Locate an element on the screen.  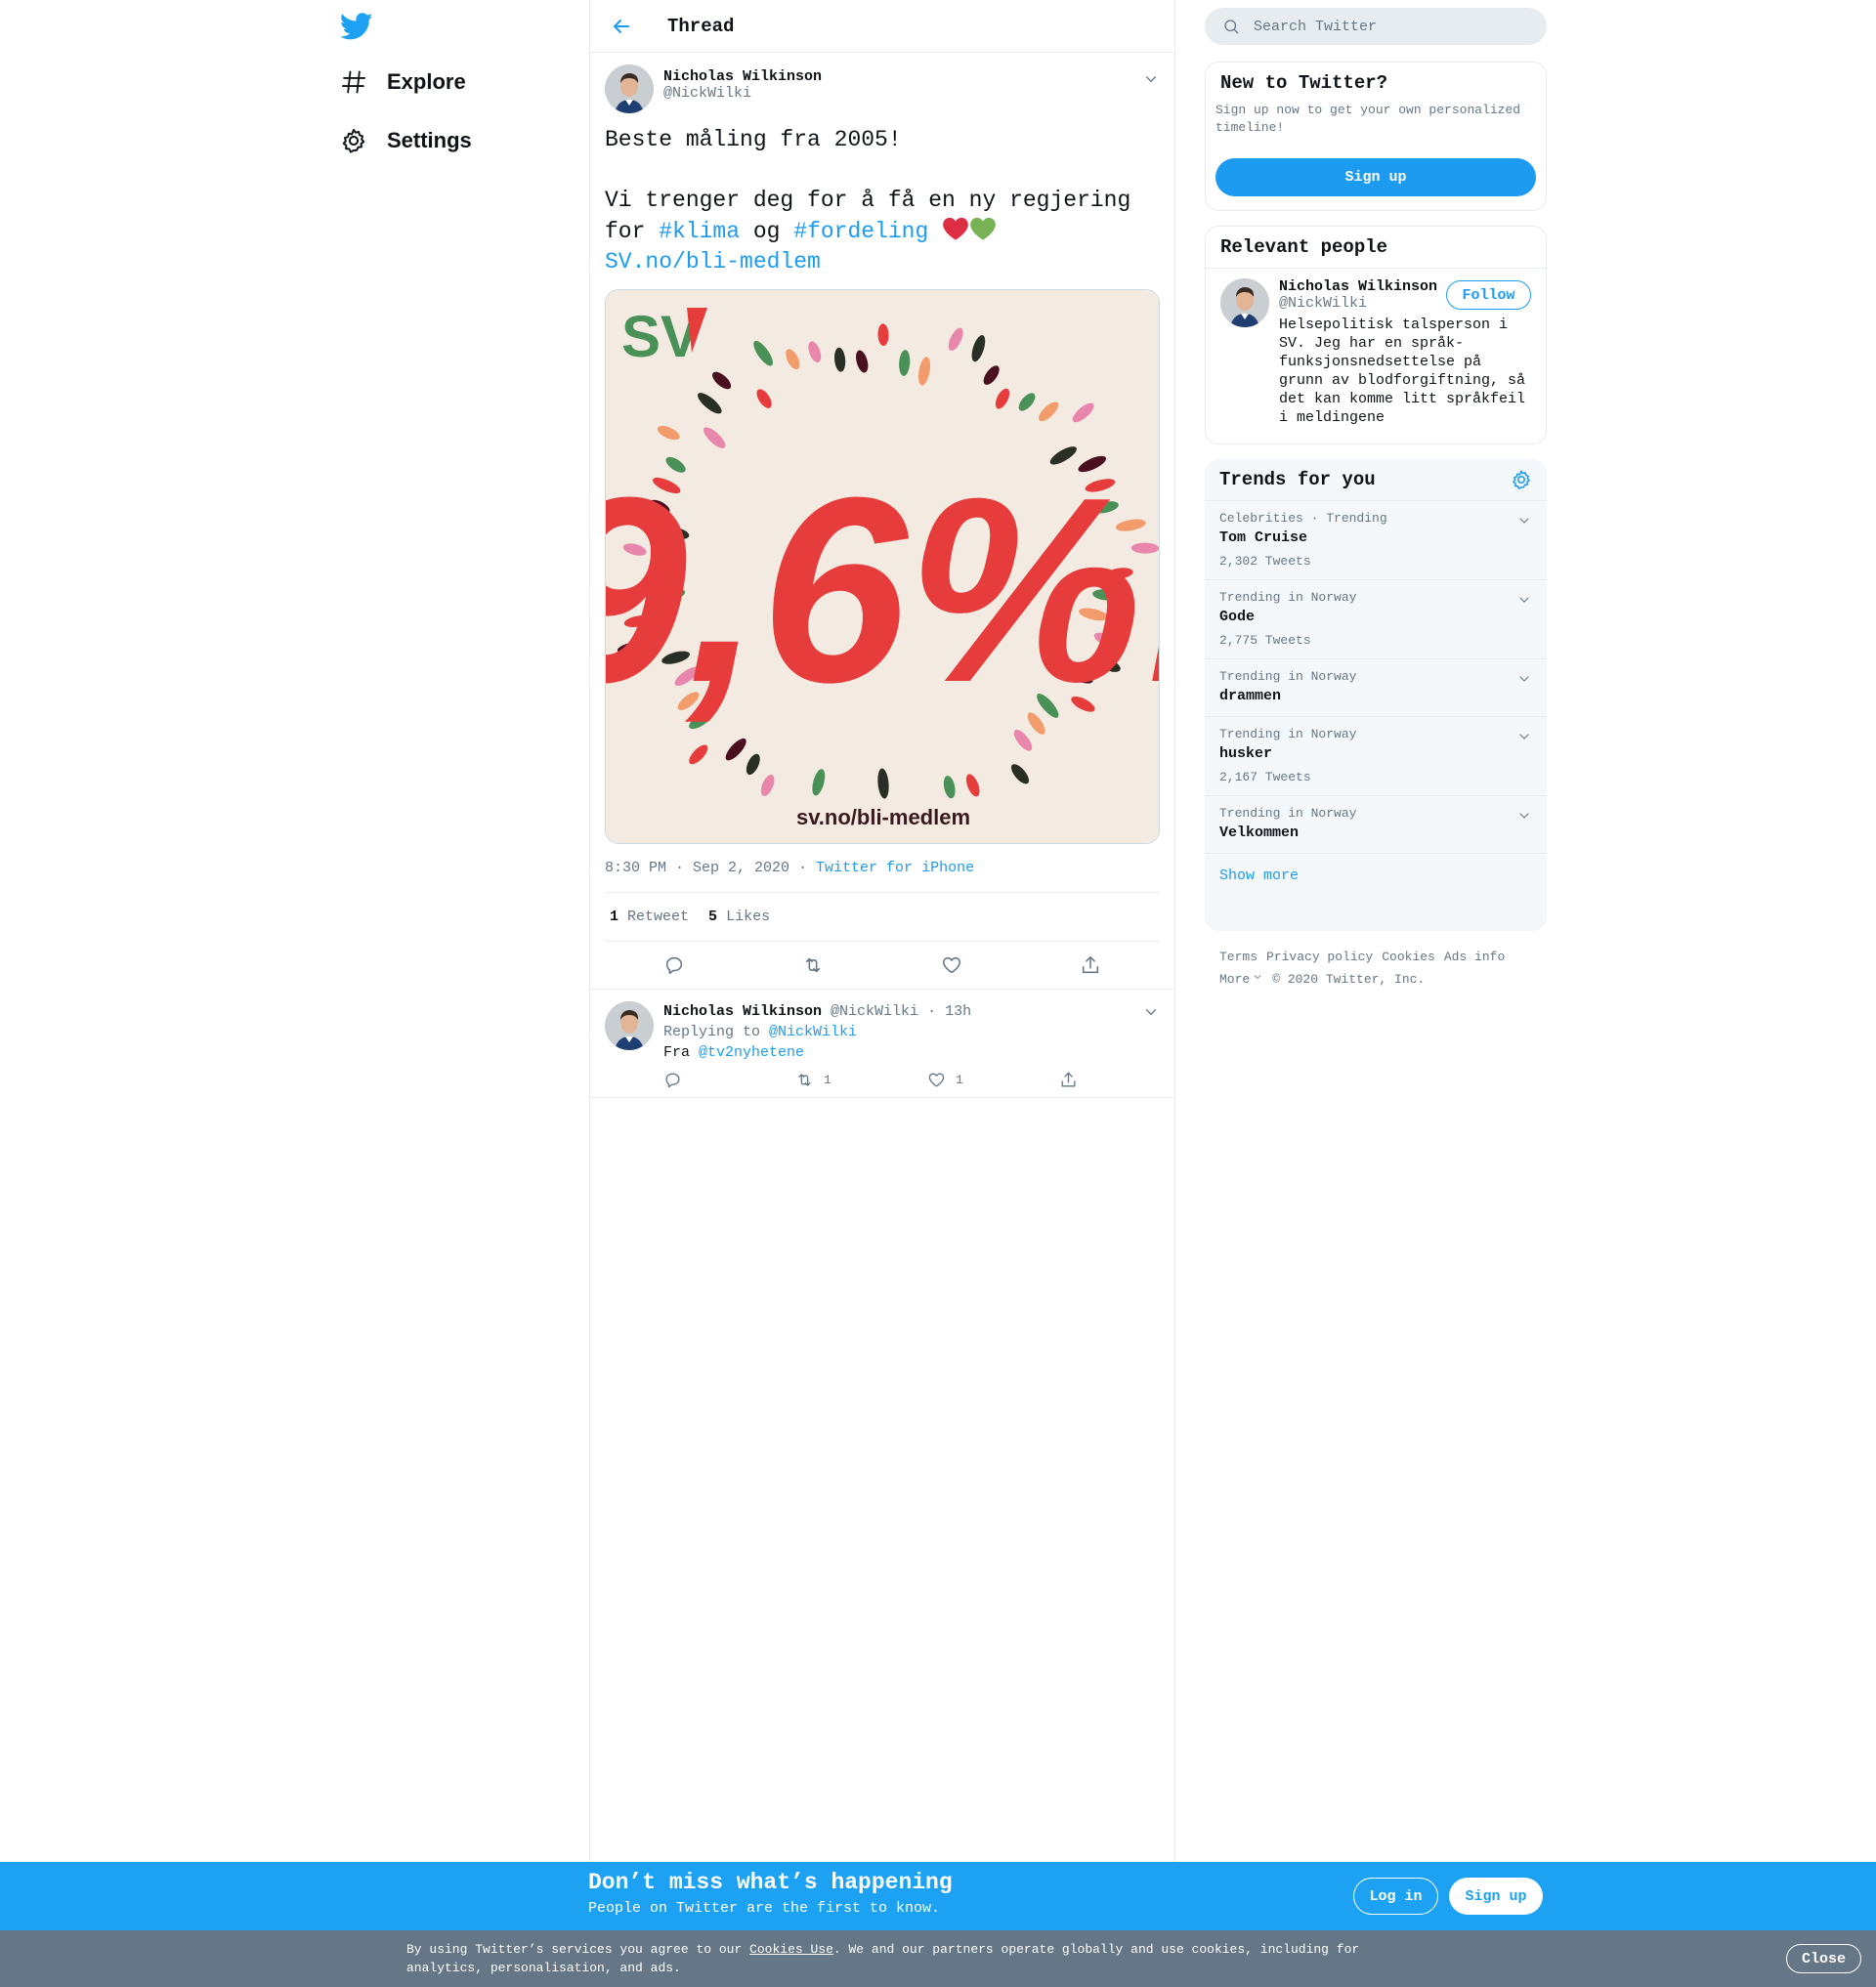
reply-author-name: Nicholas Wilkinson is located at coordinates (742, 1011).